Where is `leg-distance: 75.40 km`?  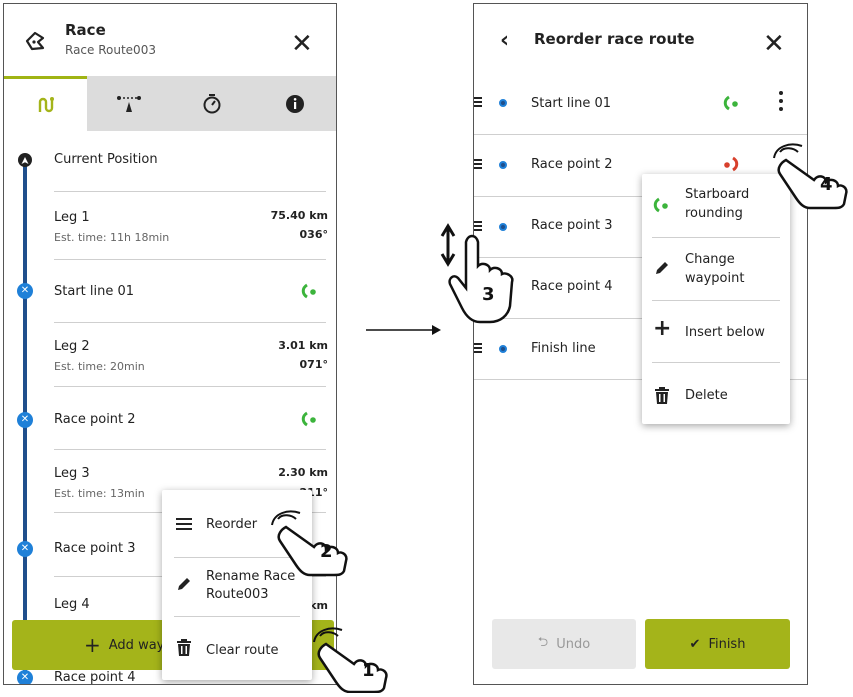 leg-distance: 75.40 km is located at coordinates (299, 215).